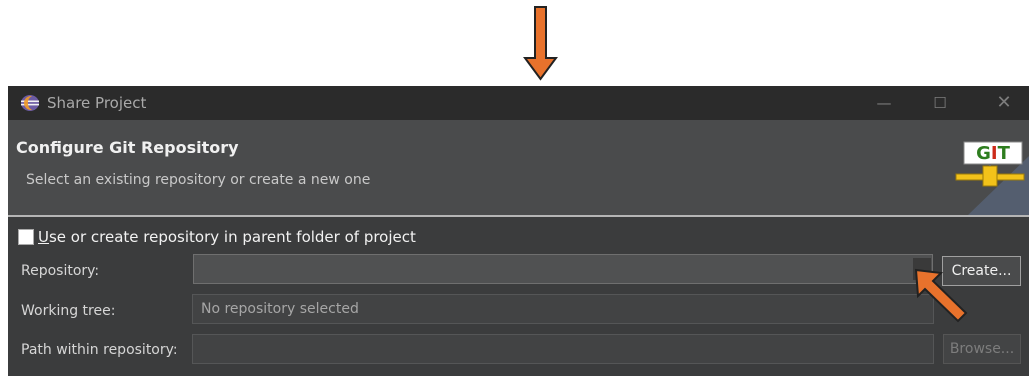 This screenshot has height=376, width=1029. I want to click on maximize-button: ☐, so click(940, 103).